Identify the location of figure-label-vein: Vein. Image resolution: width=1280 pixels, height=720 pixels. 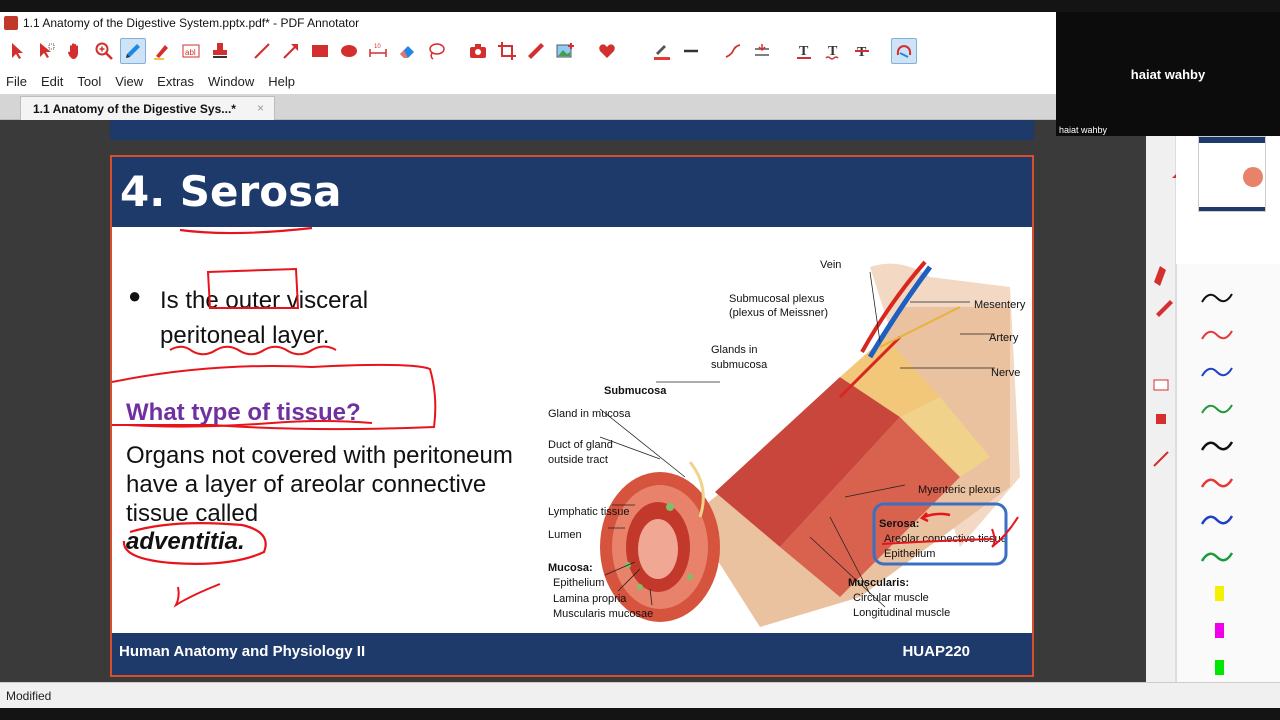
(831, 265).